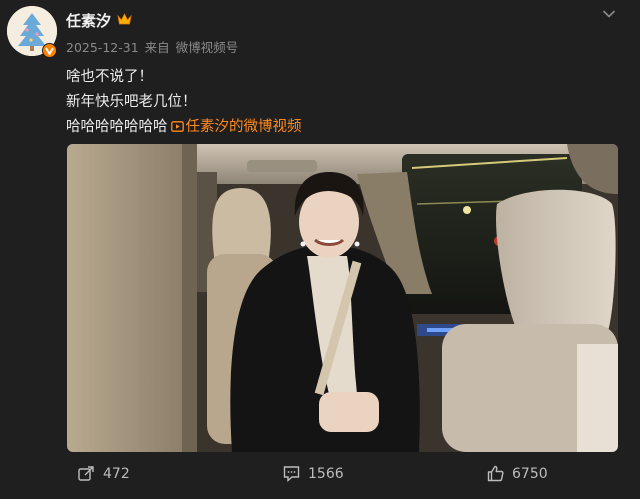 The height and width of the screenshot is (499, 640). Describe the element at coordinates (291, 474) in the screenshot. I see `comment-icon` at that location.